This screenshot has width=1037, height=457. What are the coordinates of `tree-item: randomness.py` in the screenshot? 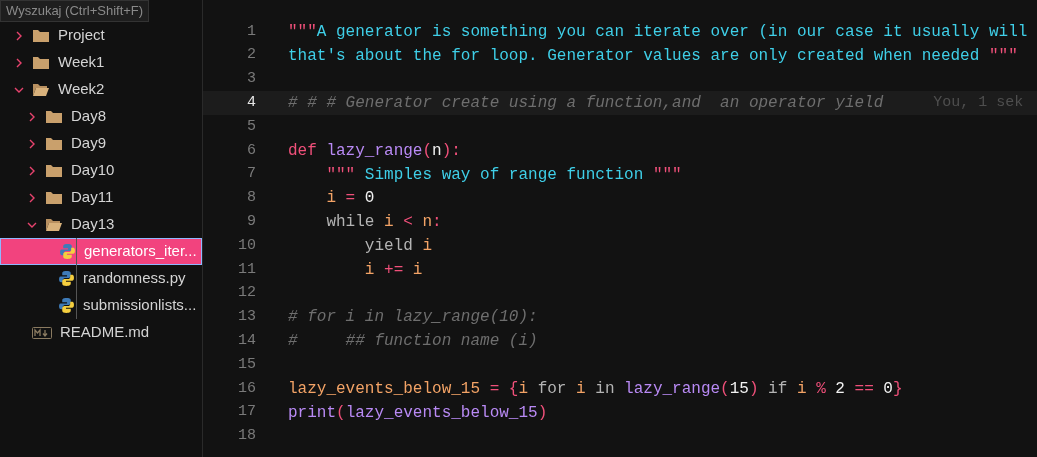 It's located at (101, 278).